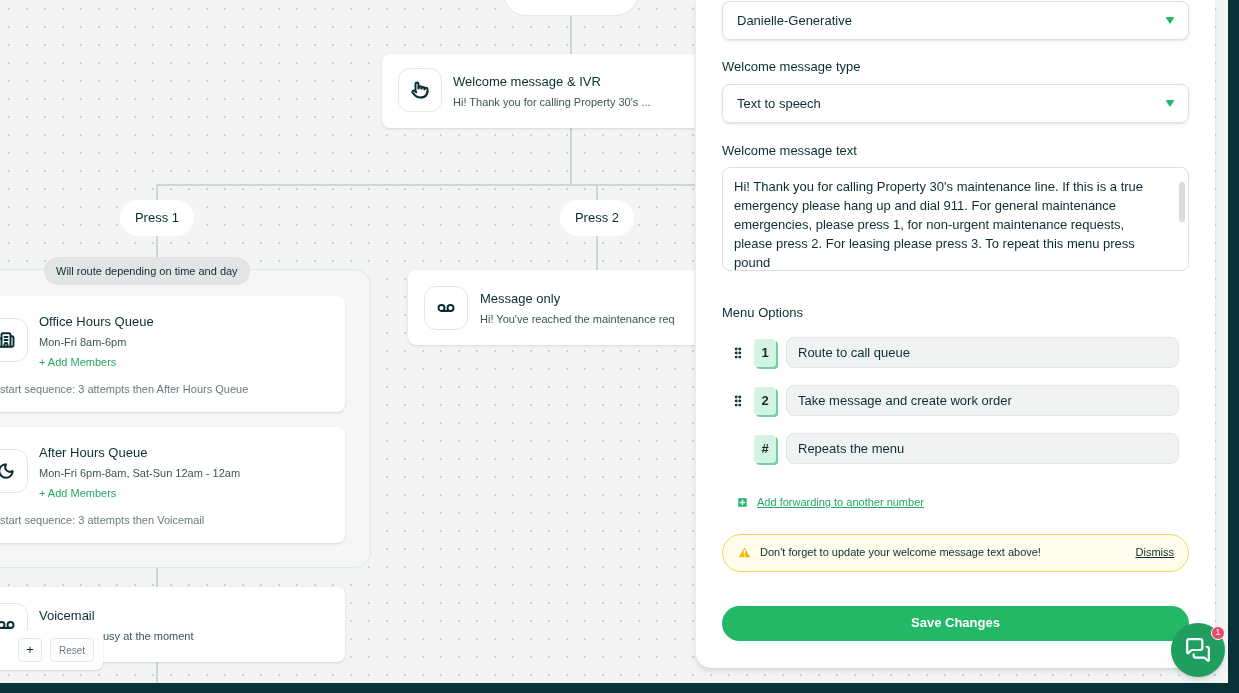 The width and height of the screenshot is (1239, 693). Describe the element at coordinates (597, 218) in the screenshot. I see `branch-label: Press 2` at that location.